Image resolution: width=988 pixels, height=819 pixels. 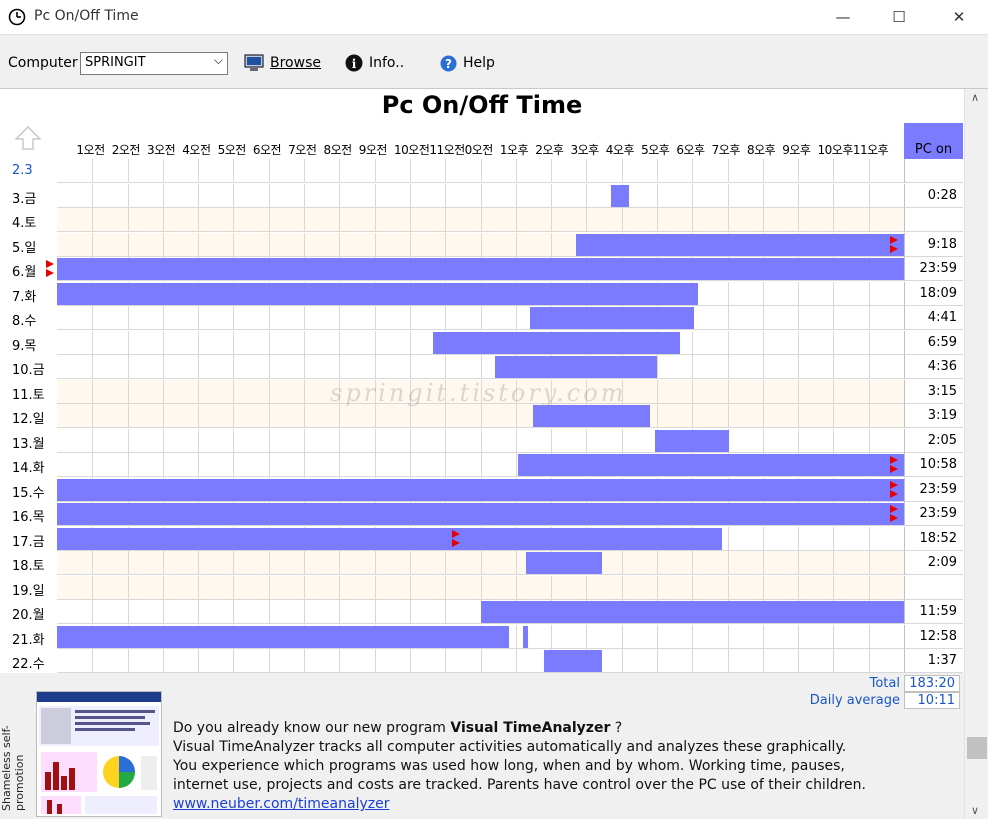 I want to click on day-row: 15.수 23:59, so click(x=482, y=490).